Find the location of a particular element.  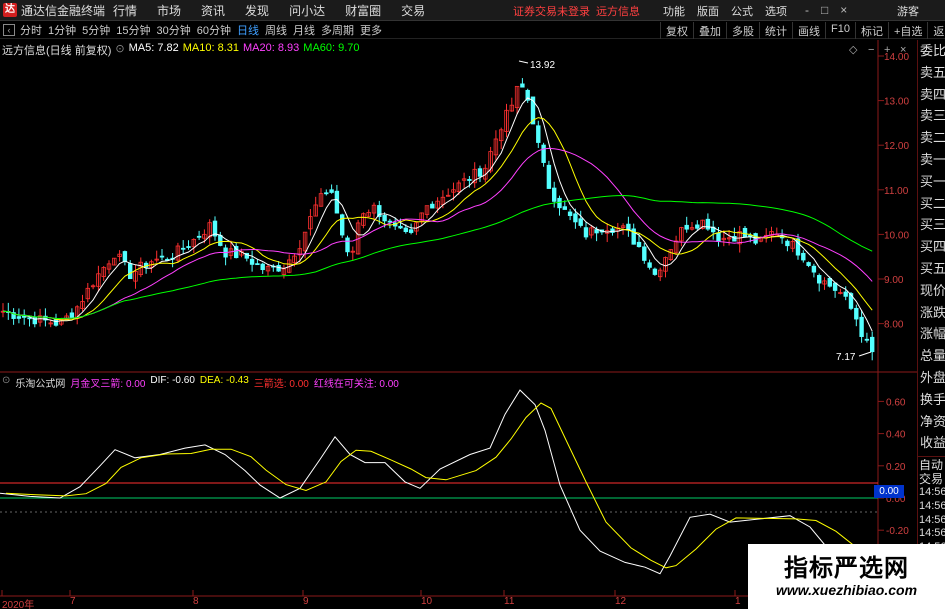

tool-overlay: 叠加 is located at coordinates (709, 30).